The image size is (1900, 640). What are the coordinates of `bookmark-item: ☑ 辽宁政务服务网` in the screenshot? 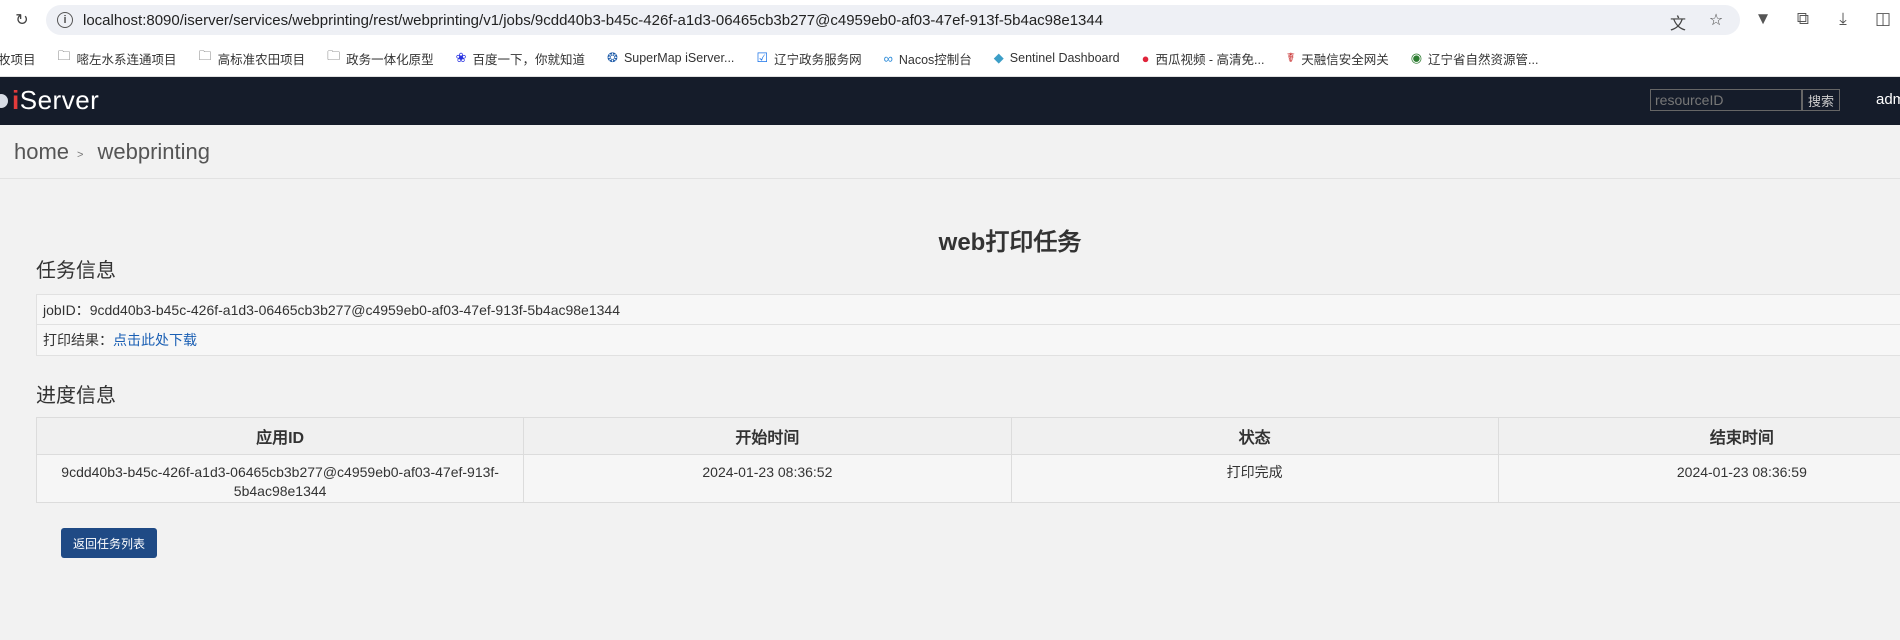 It's located at (808, 58).